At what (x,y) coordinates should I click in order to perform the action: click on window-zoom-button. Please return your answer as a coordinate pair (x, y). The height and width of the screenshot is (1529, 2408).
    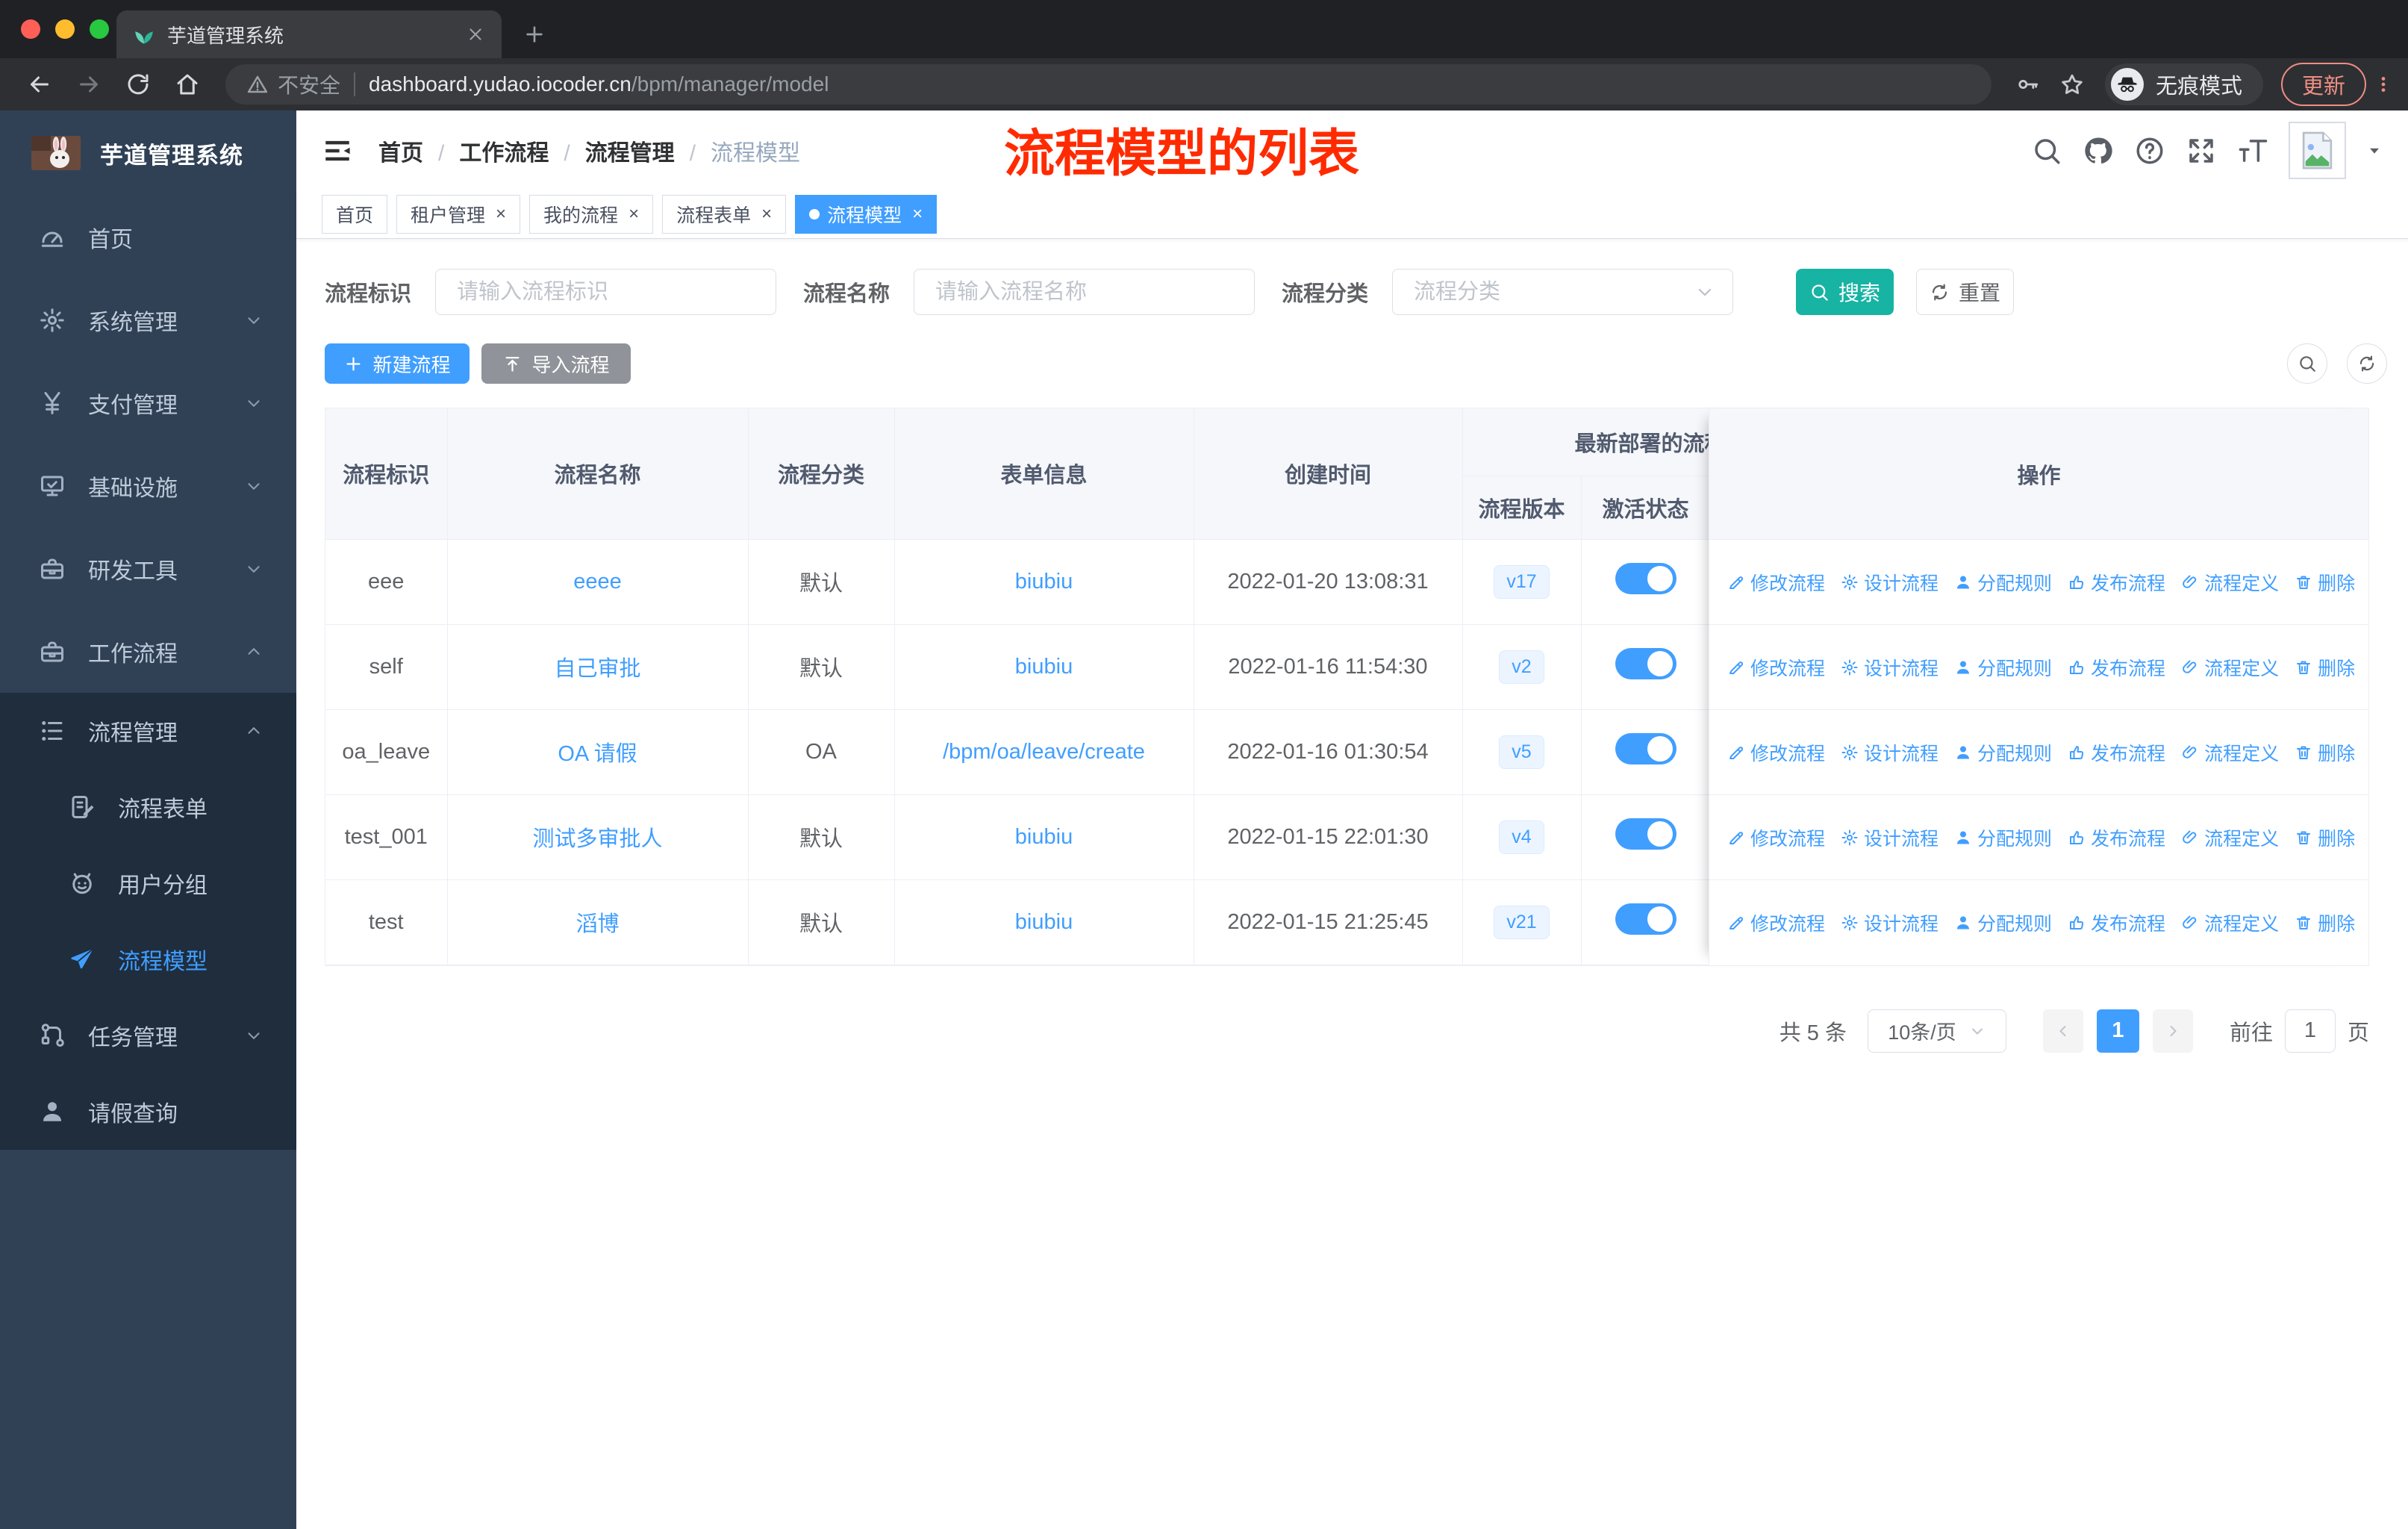
    Looking at the image, I should click on (99, 29).